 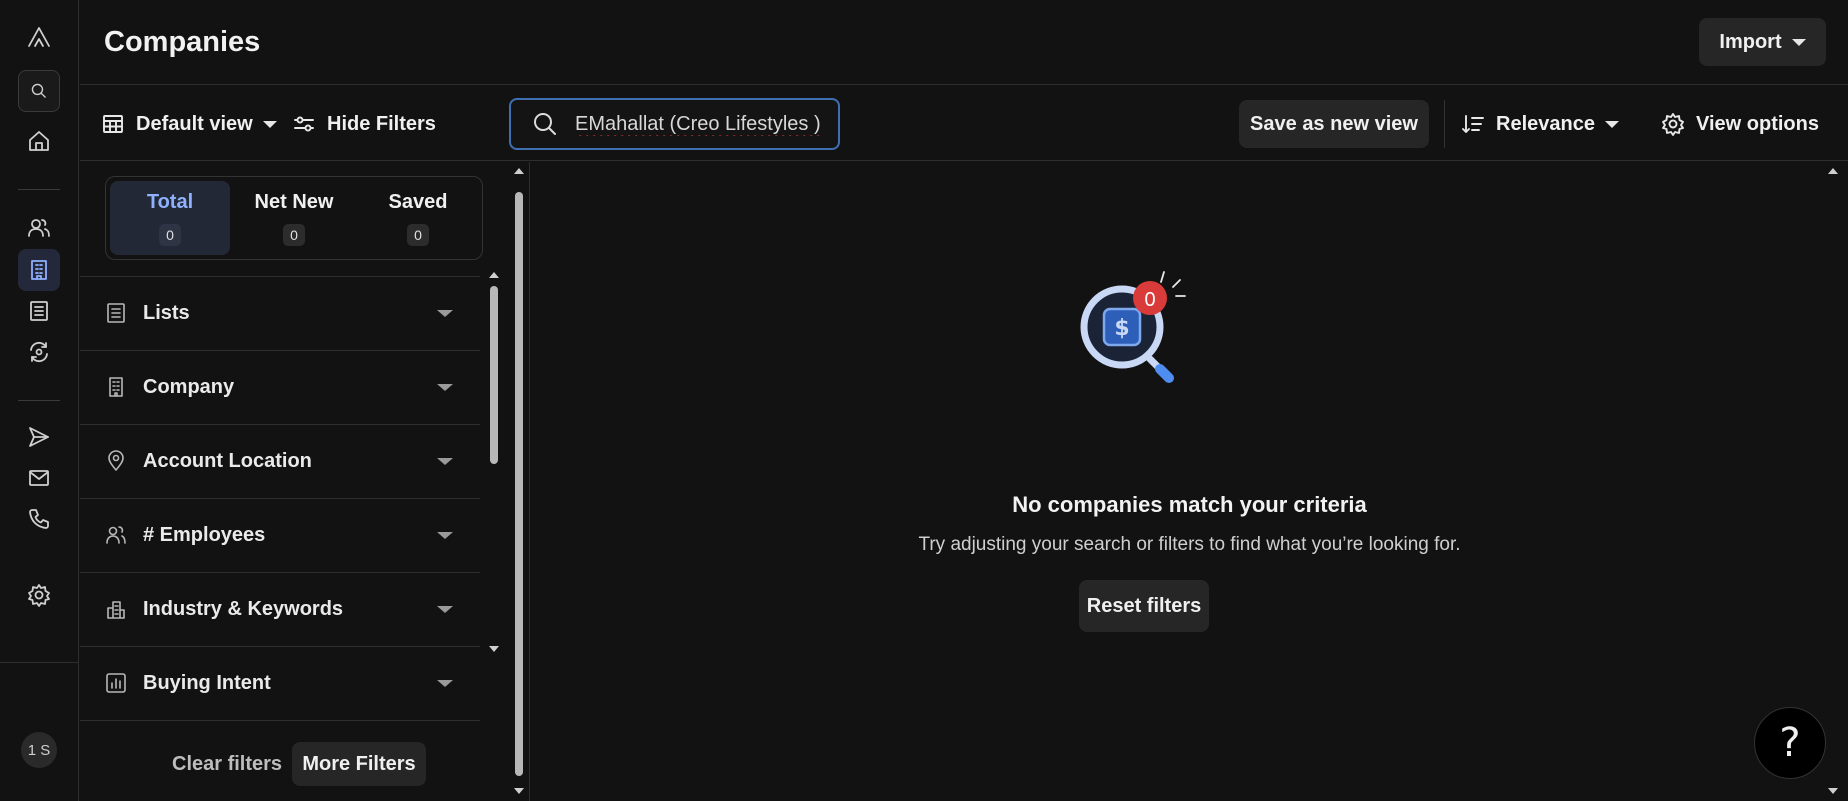 What do you see at coordinates (227, 460) in the screenshot?
I see `filter-label: Account Location` at bounding box center [227, 460].